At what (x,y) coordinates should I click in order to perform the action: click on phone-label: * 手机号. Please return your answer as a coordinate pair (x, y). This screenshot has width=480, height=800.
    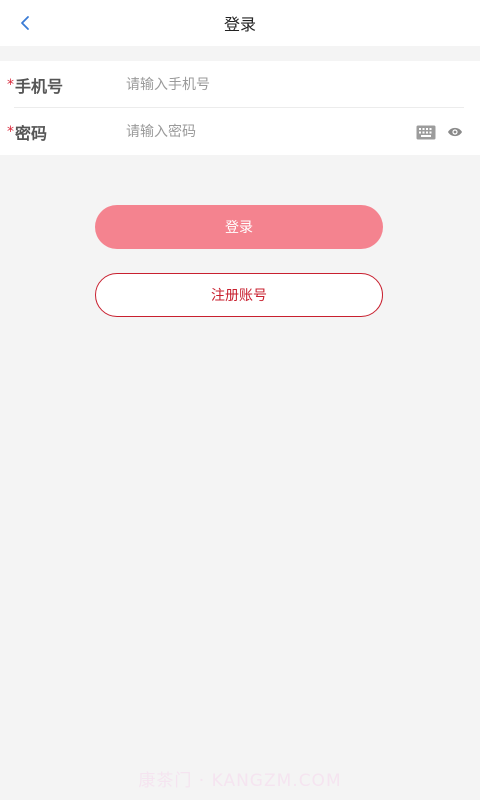
    Looking at the image, I should click on (35, 85).